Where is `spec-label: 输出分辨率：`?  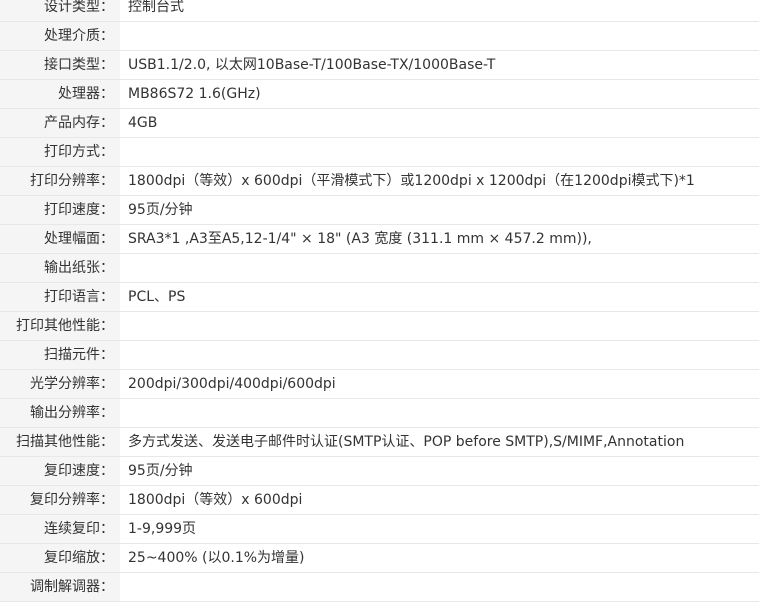 spec-label: 输出分辨率： is located at coordinates (60, 413).